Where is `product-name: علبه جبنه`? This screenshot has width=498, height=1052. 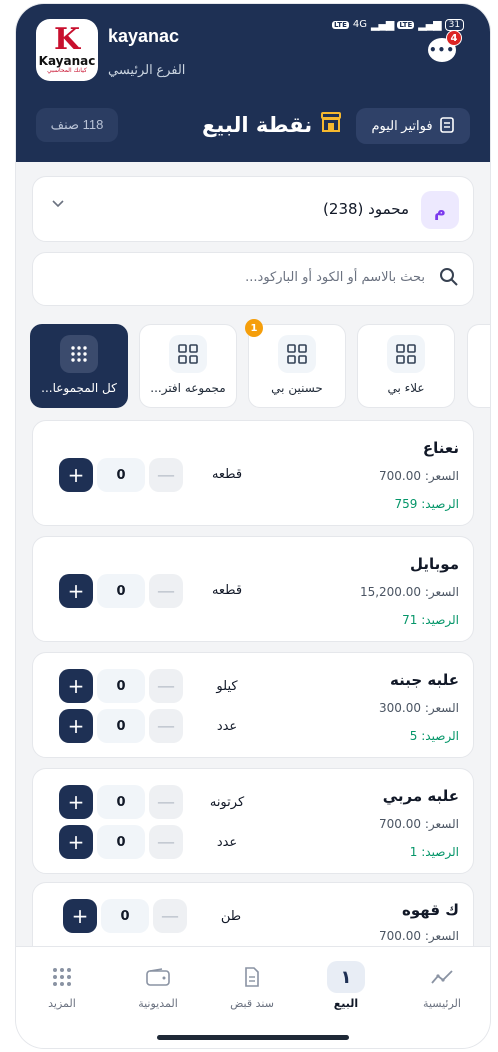
product-name: علبه جبنه is located at coordinates (424, 680).